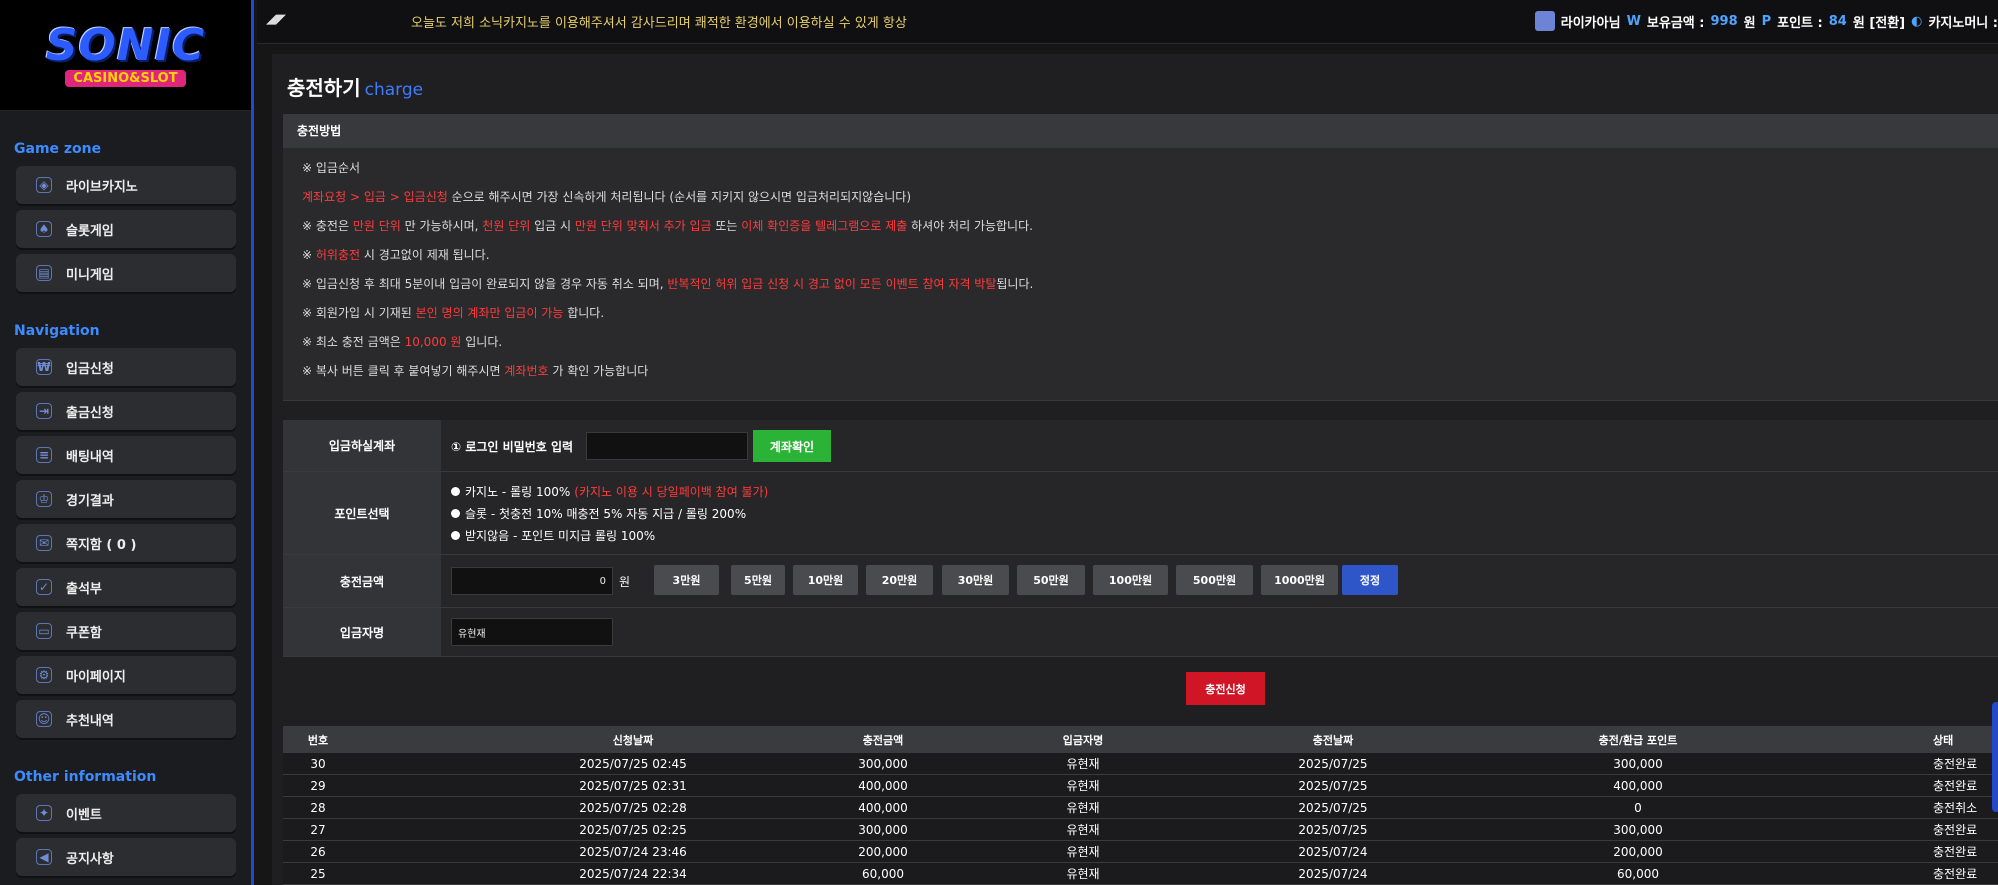 The height and width of the screenshot is (885, 1998). Describe the element at coordinates (318, 785) in the screenshot. I see `table-cell: 29` at that location.